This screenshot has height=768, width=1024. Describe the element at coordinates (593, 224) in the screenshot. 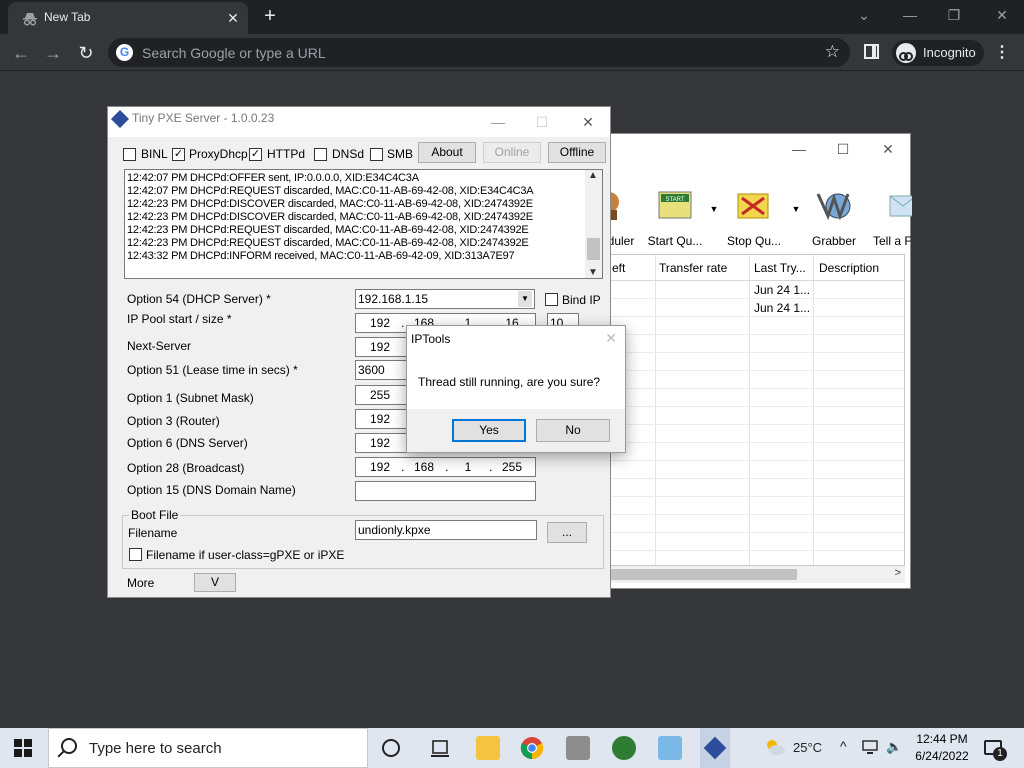

I see `log-scrollbar: ▲ ▼` at that location.